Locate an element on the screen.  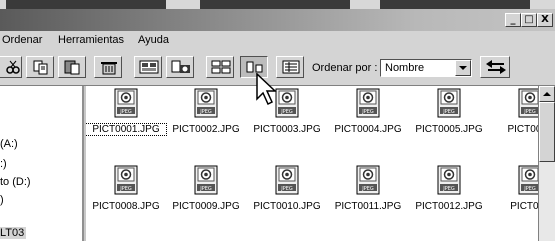
file-name: PICT001 is located at coordinates (524, 206).